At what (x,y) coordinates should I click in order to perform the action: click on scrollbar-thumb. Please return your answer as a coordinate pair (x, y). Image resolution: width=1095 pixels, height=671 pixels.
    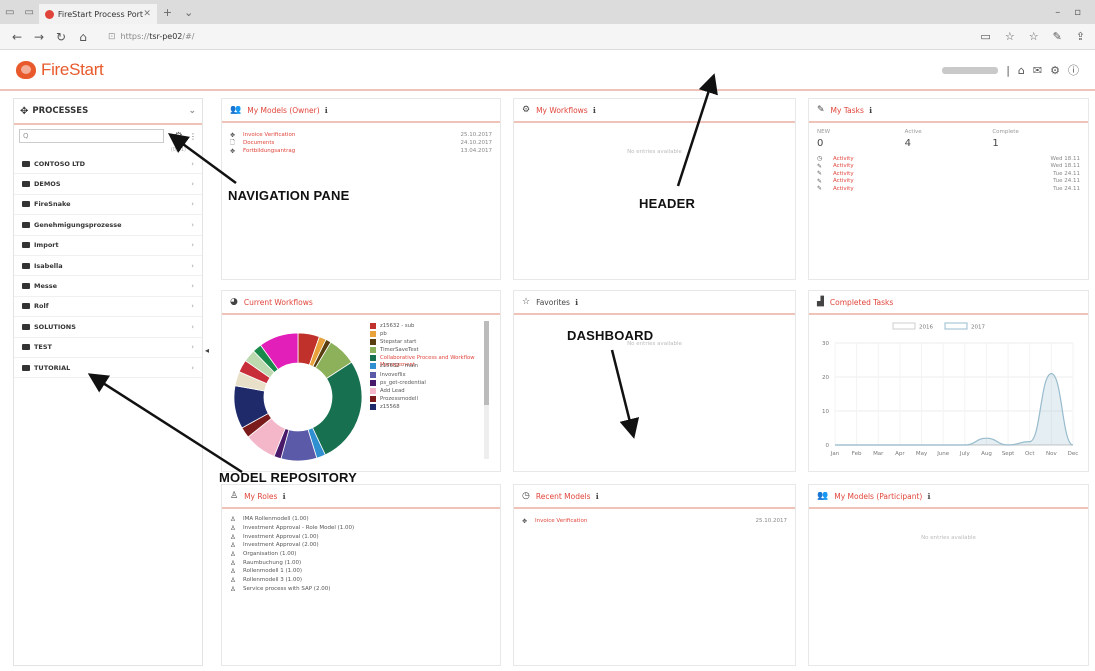
    Looking at the image, I should click on (486, 363).